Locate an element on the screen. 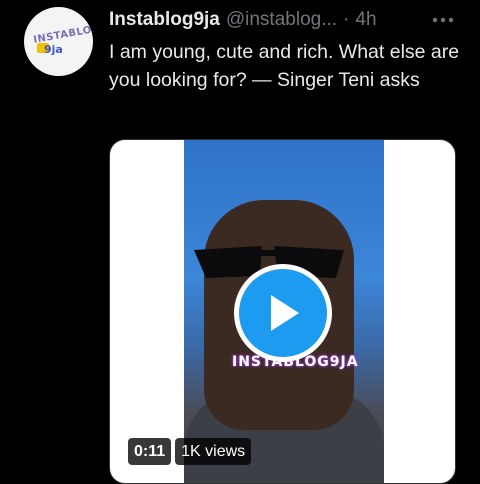  tweet-timestamp: 4h is located at coordinates (365, 20).